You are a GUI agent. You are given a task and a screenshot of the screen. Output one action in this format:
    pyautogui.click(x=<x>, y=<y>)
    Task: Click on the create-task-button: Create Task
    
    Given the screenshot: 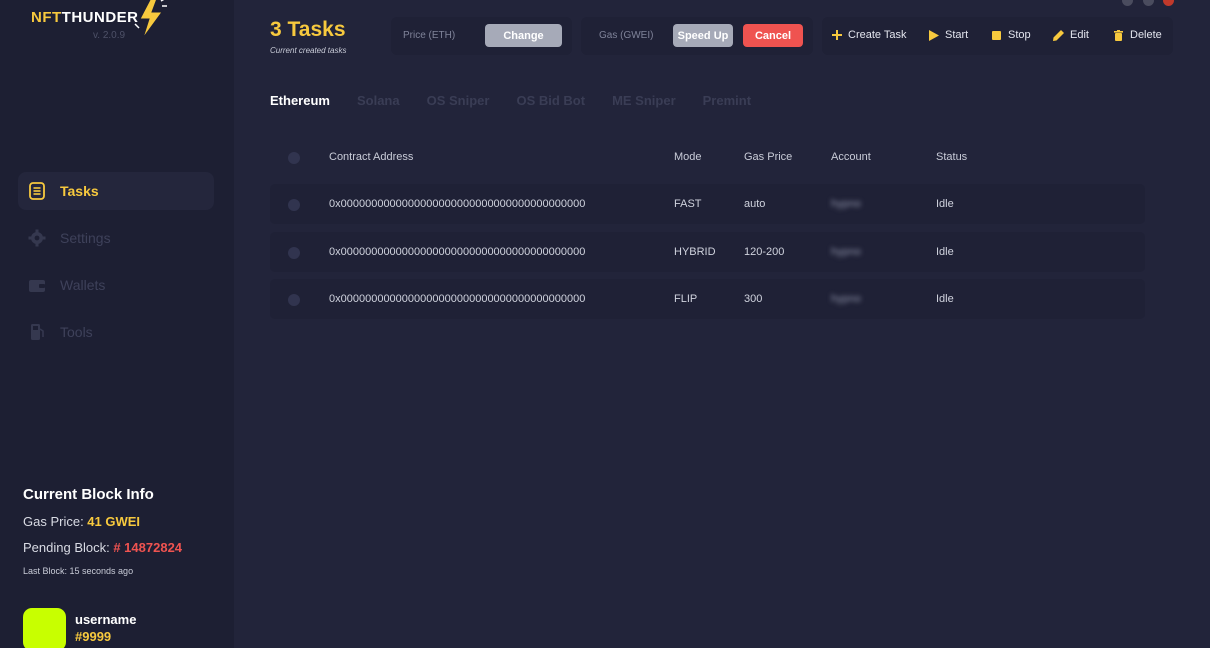 What is the action you would take?
    pyautogui.click(x=869, y=35)
    